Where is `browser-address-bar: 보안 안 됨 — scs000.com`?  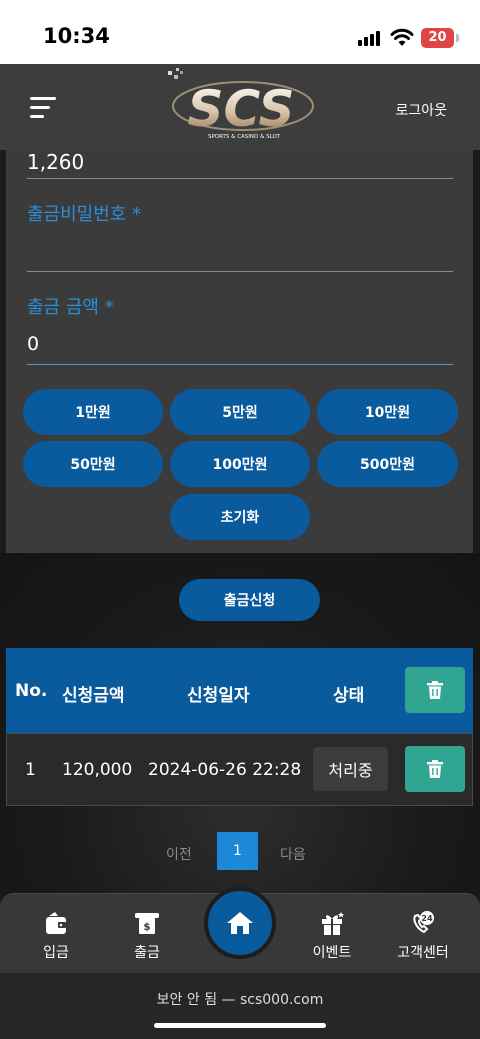 browser-address-bar: 보안 안 됨 — scs000.com is located at coordinates (240, 1006).